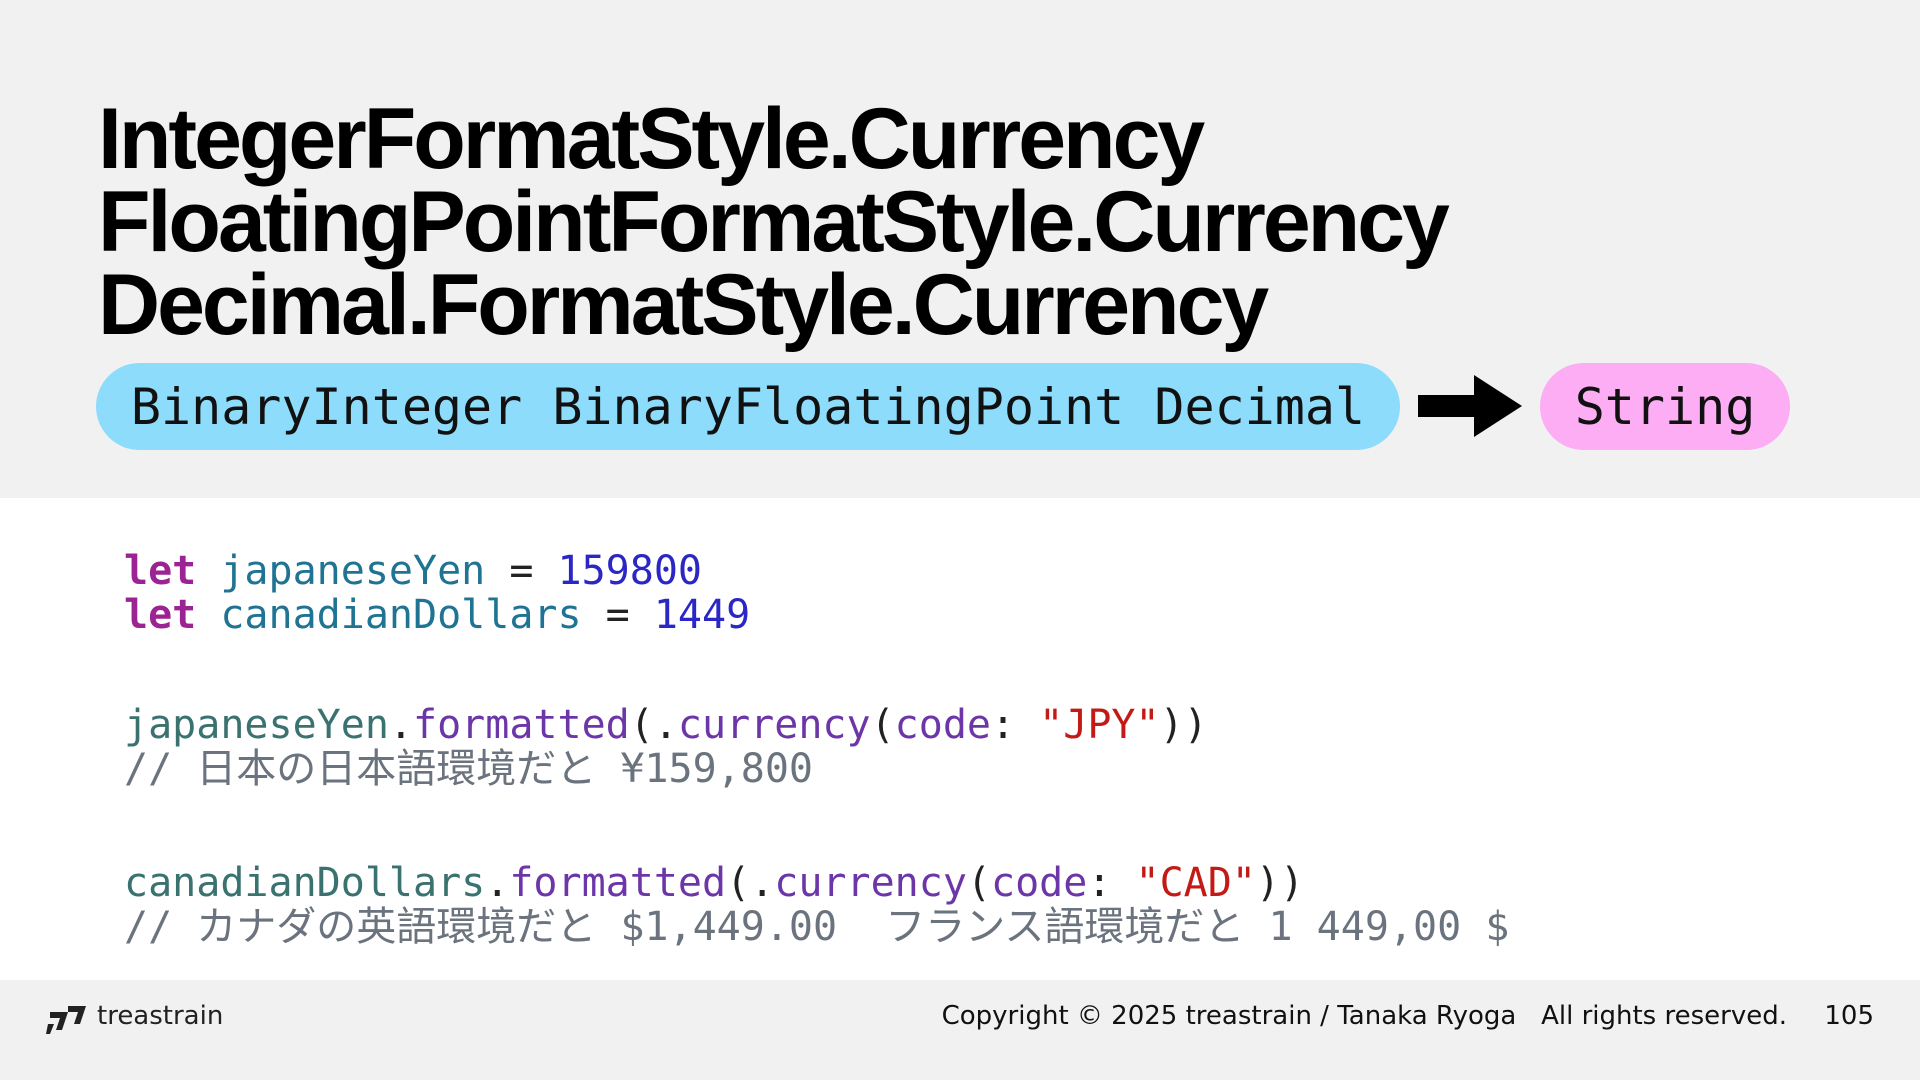  What do you see at coordinates (683, 305) in the screenshot?
I see `title-line-decimal: Decimal.FormatStyle.Currency` at bounding box center [683, 305].